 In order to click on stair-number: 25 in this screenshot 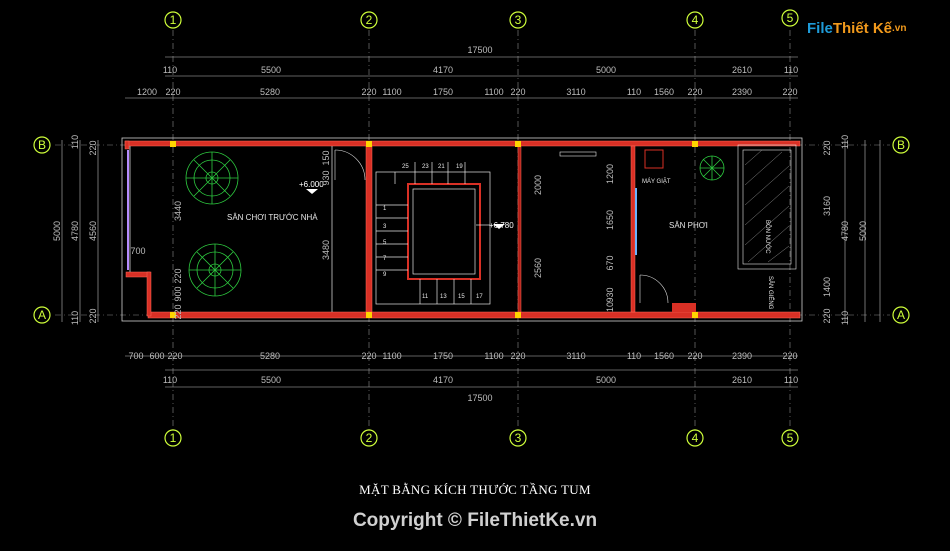, I will do `click(405, 167)`.